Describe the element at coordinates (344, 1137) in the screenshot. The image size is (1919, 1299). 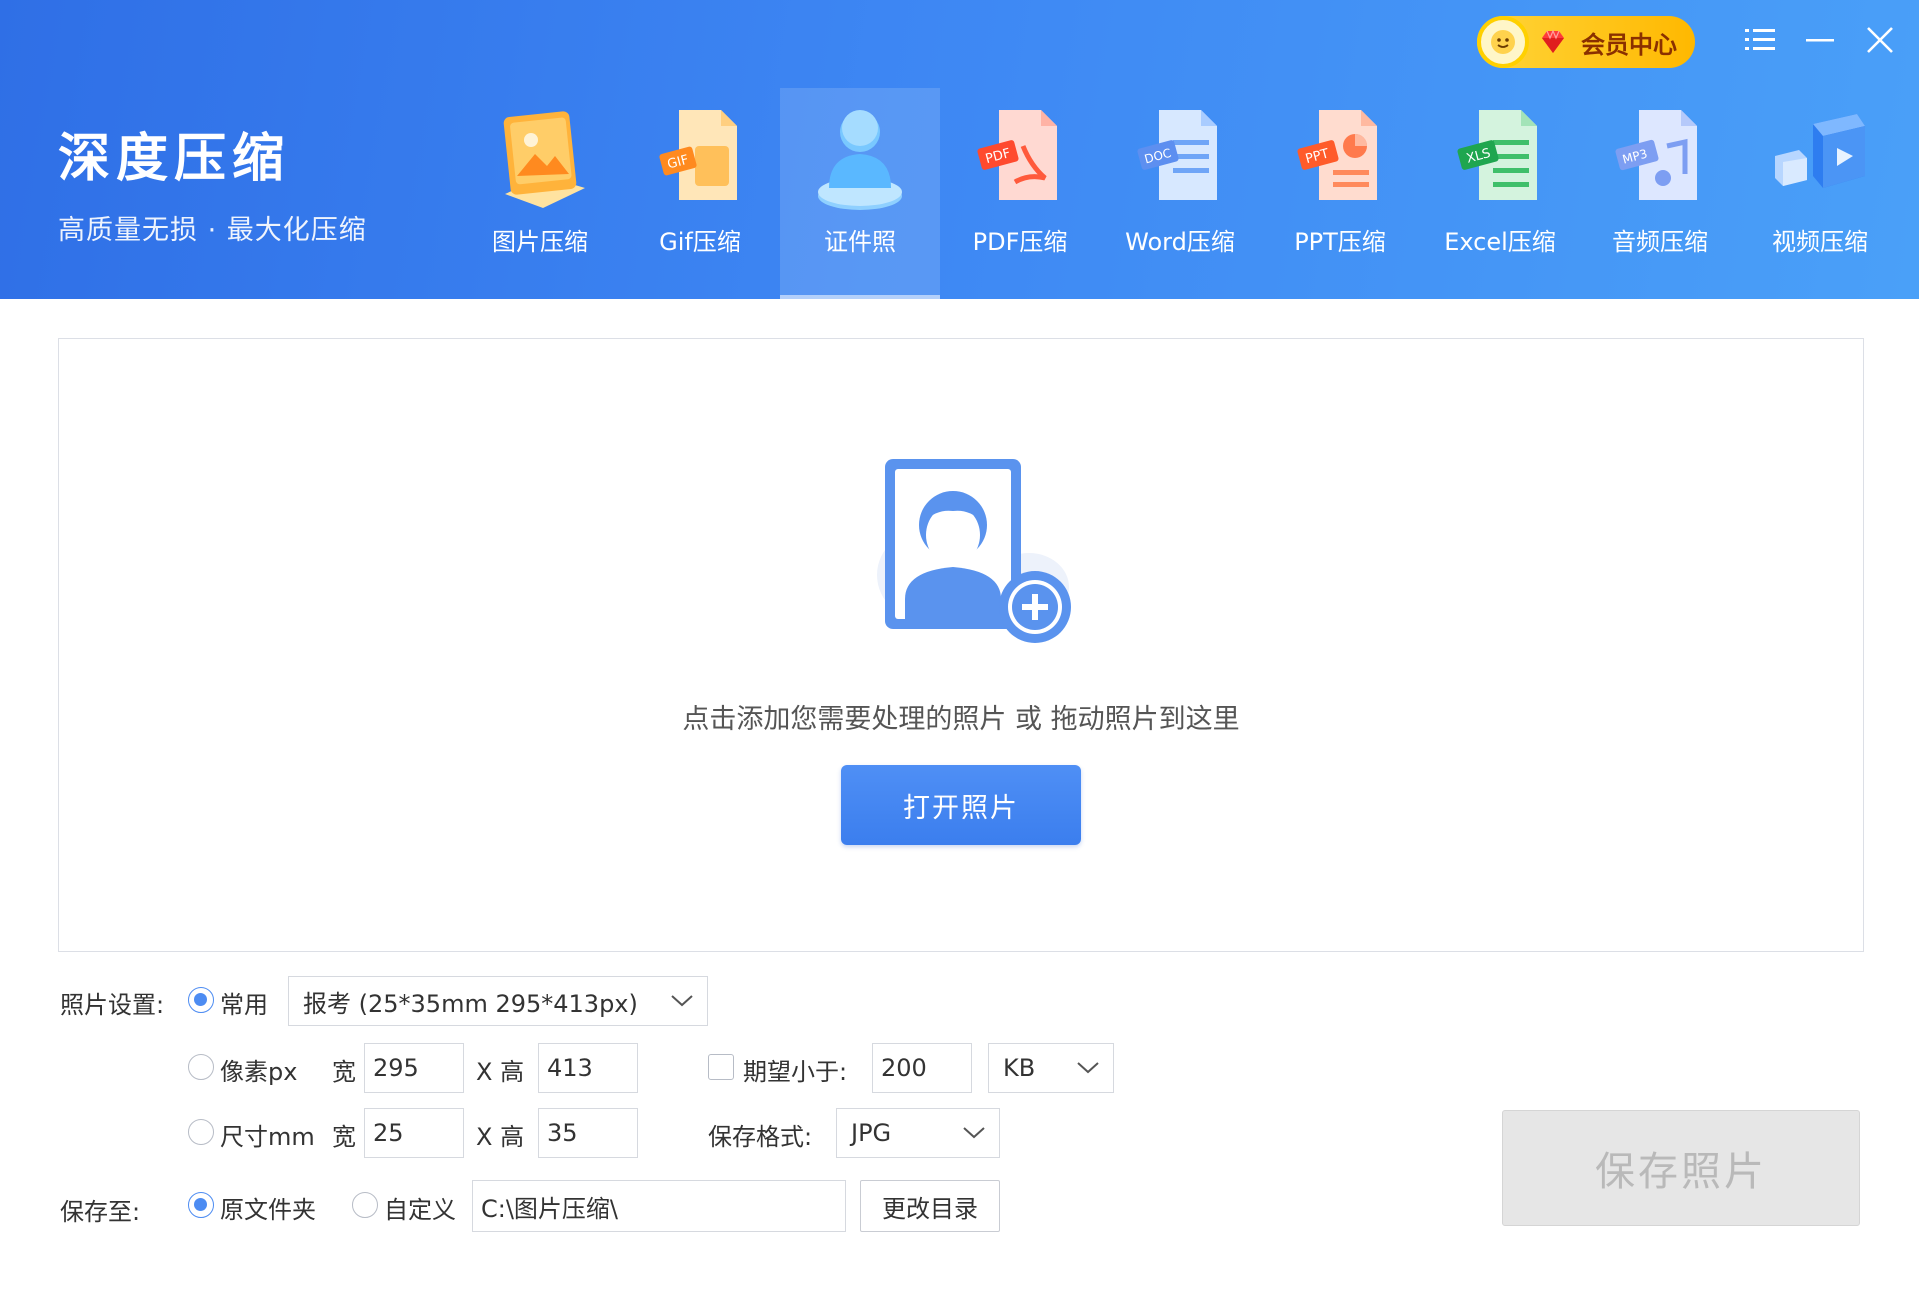
I see `mm-width-label: 宽` at that location.